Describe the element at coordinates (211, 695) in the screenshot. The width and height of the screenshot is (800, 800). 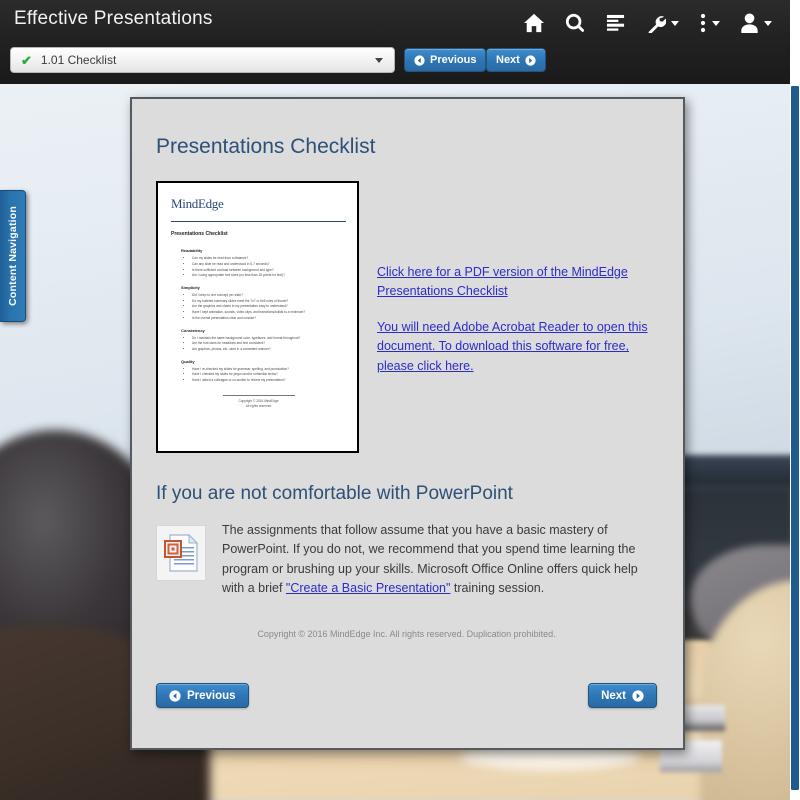
I see `previous-button-bottom-label: Previous` at that location.